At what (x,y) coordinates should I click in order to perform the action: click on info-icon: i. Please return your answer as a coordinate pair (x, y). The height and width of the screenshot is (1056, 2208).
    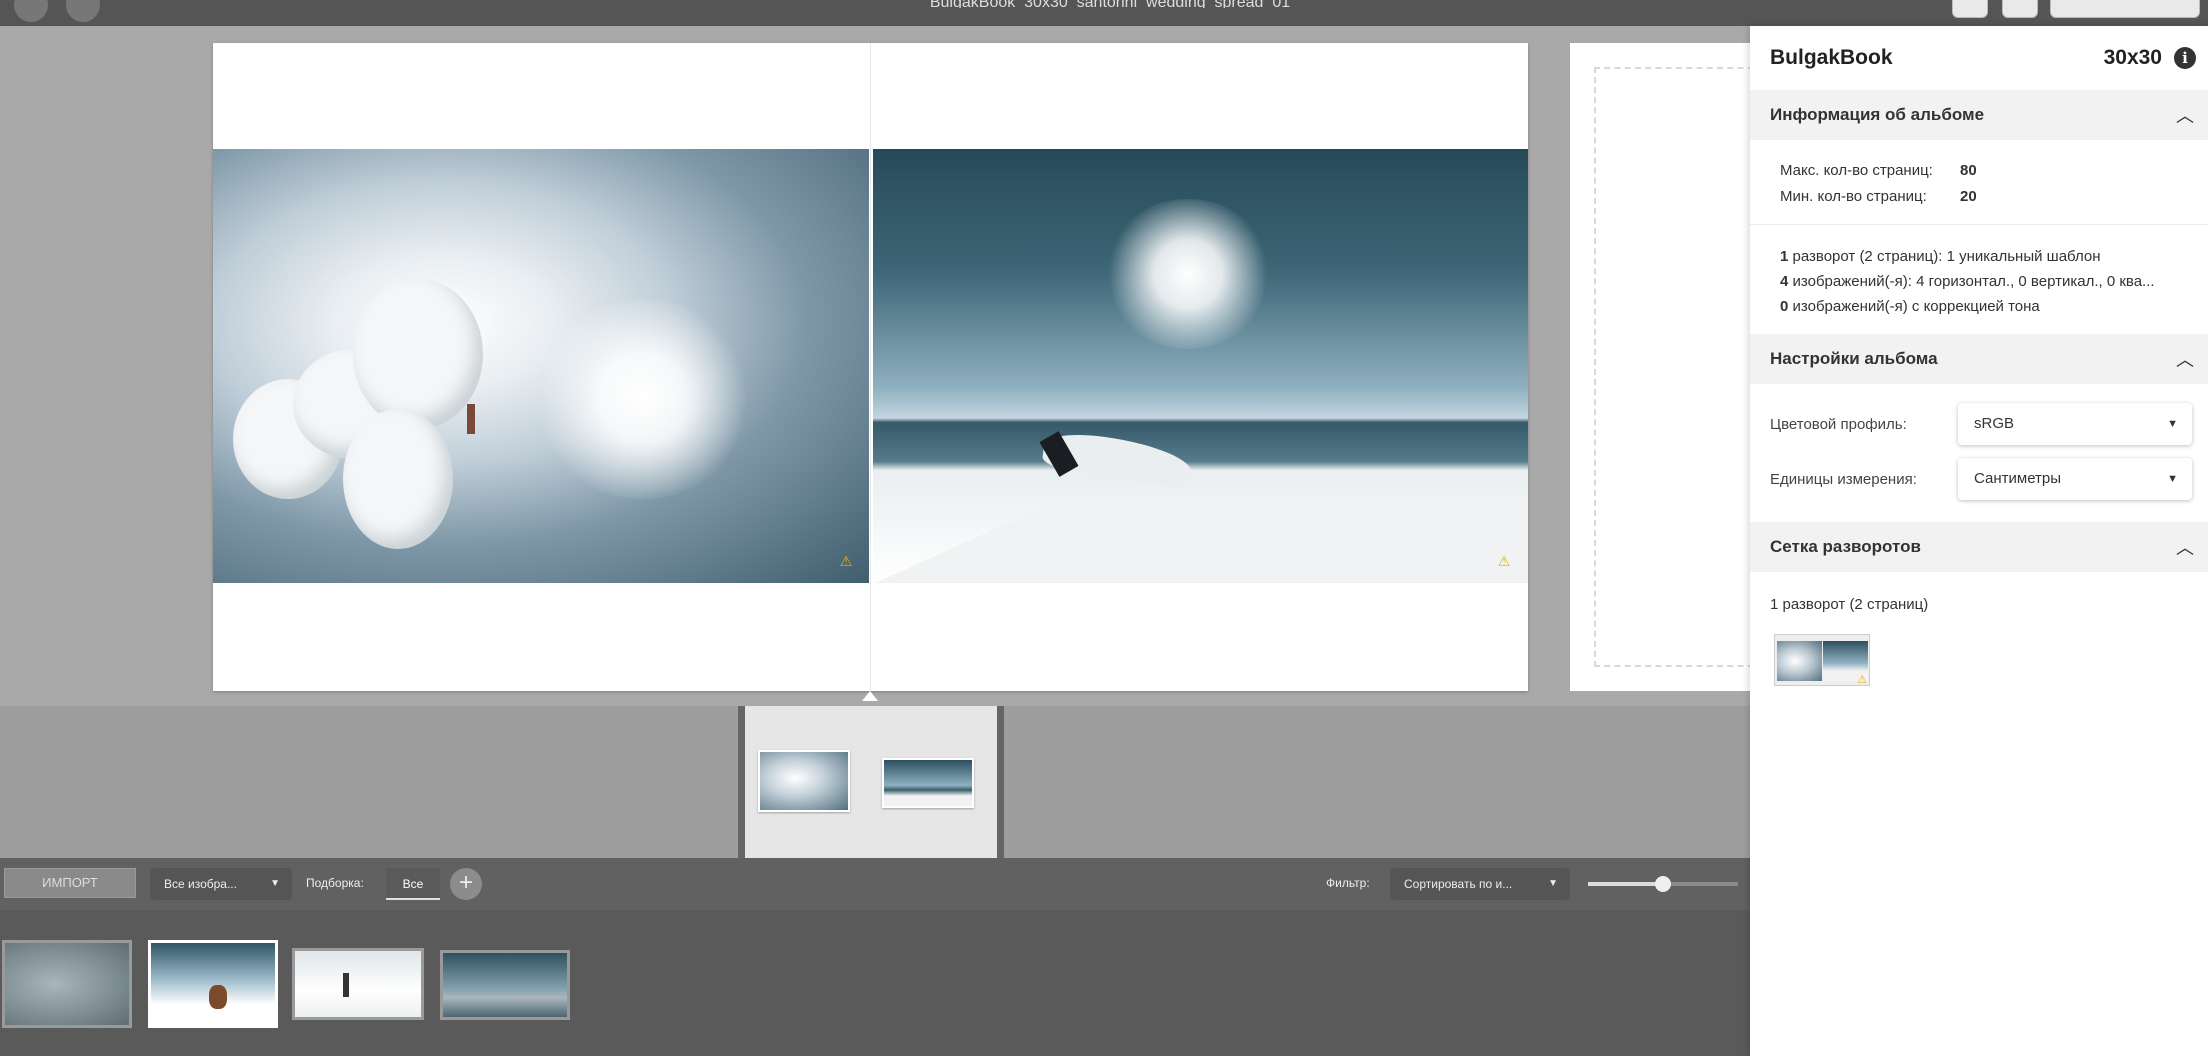
    Looking at the image, I should click on (2185, 58).